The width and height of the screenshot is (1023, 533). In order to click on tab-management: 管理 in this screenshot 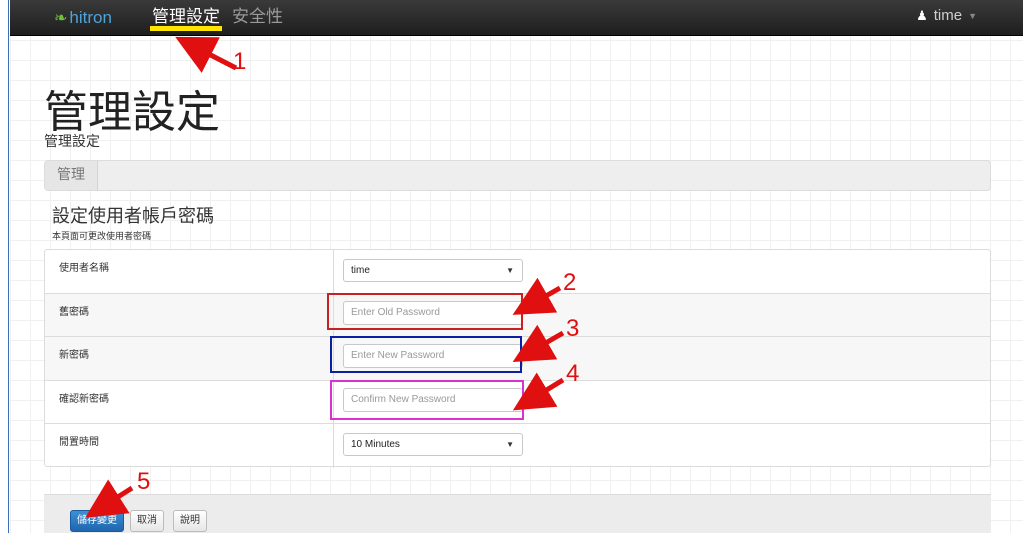, I will do `click(71, 175)`.